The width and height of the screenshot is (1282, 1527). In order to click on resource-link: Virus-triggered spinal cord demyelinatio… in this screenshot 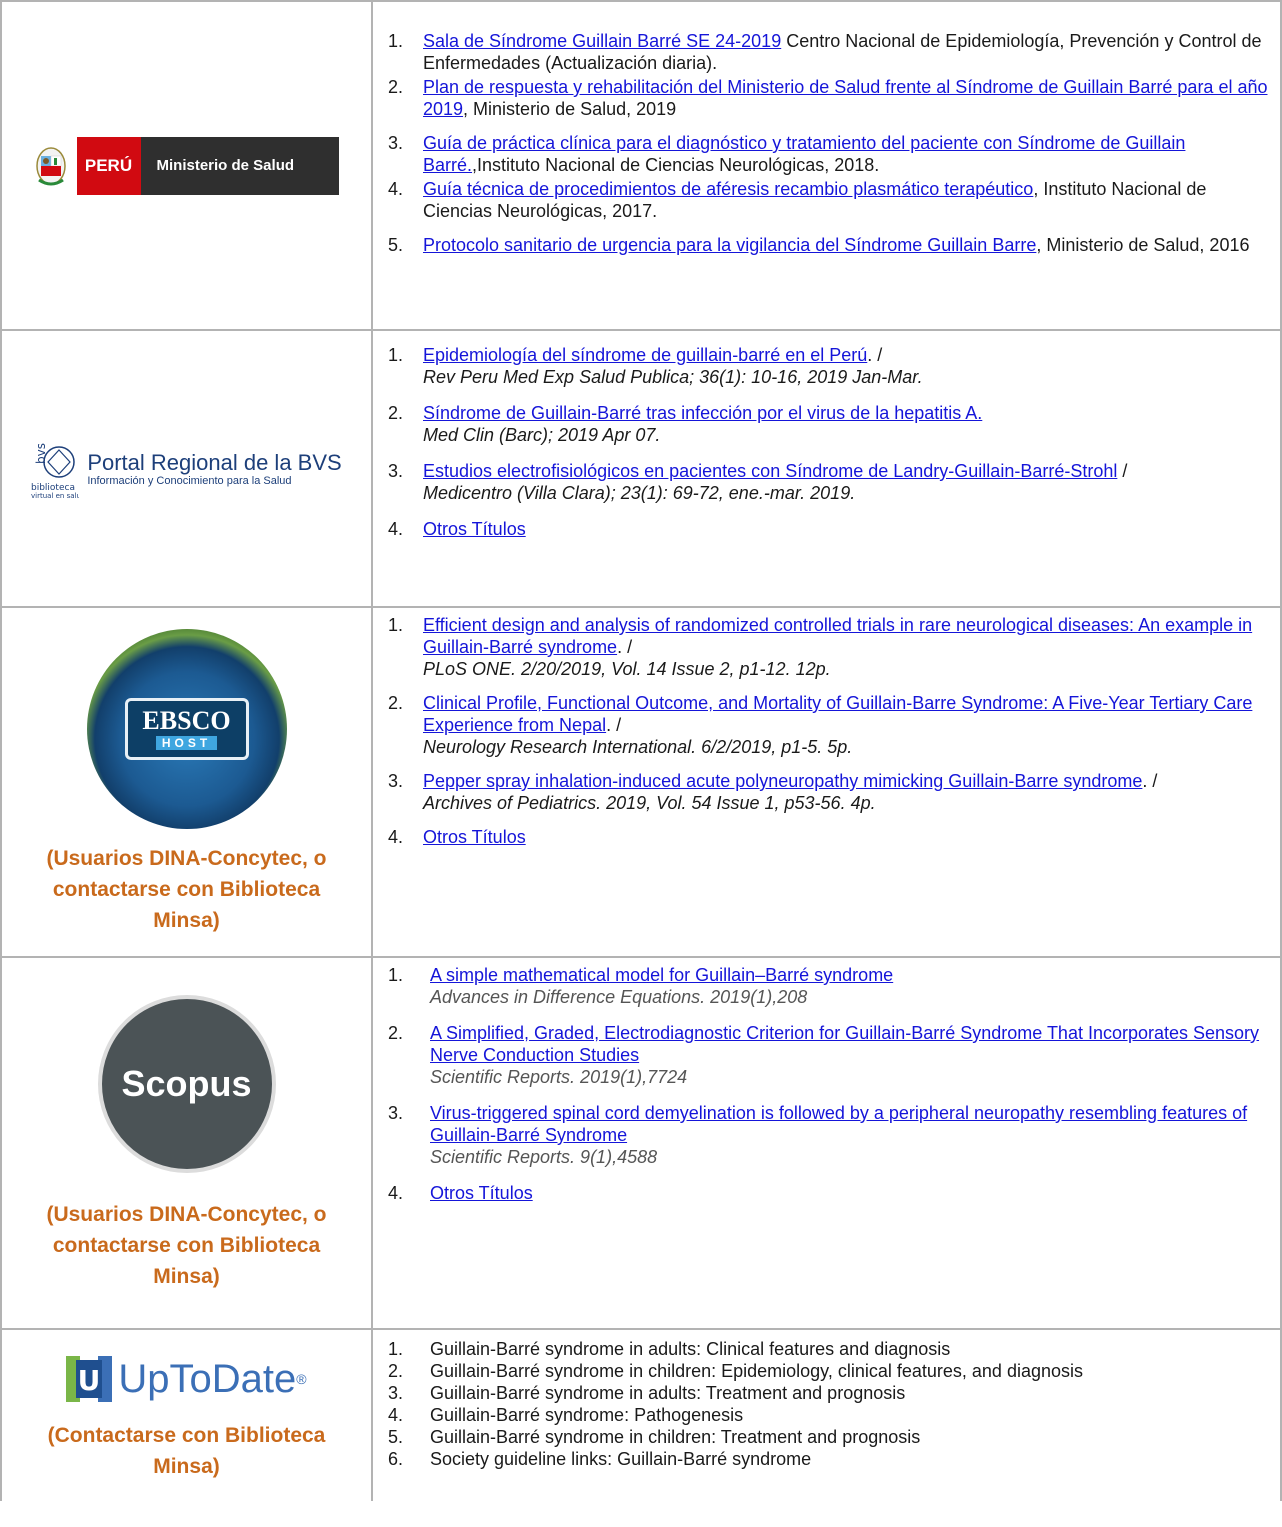, I will do `click(838, 1124)`.